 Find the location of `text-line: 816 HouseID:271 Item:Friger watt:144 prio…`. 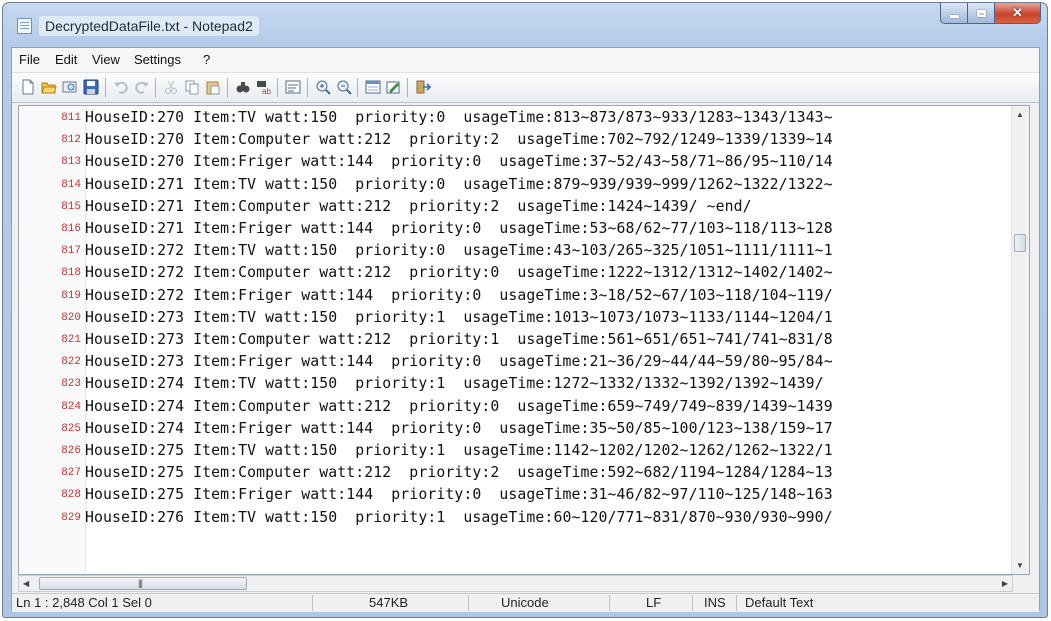

text-line: 816 HouseID:271 Item:Friger watt:144 prio… is located at coordinates (516, 229).